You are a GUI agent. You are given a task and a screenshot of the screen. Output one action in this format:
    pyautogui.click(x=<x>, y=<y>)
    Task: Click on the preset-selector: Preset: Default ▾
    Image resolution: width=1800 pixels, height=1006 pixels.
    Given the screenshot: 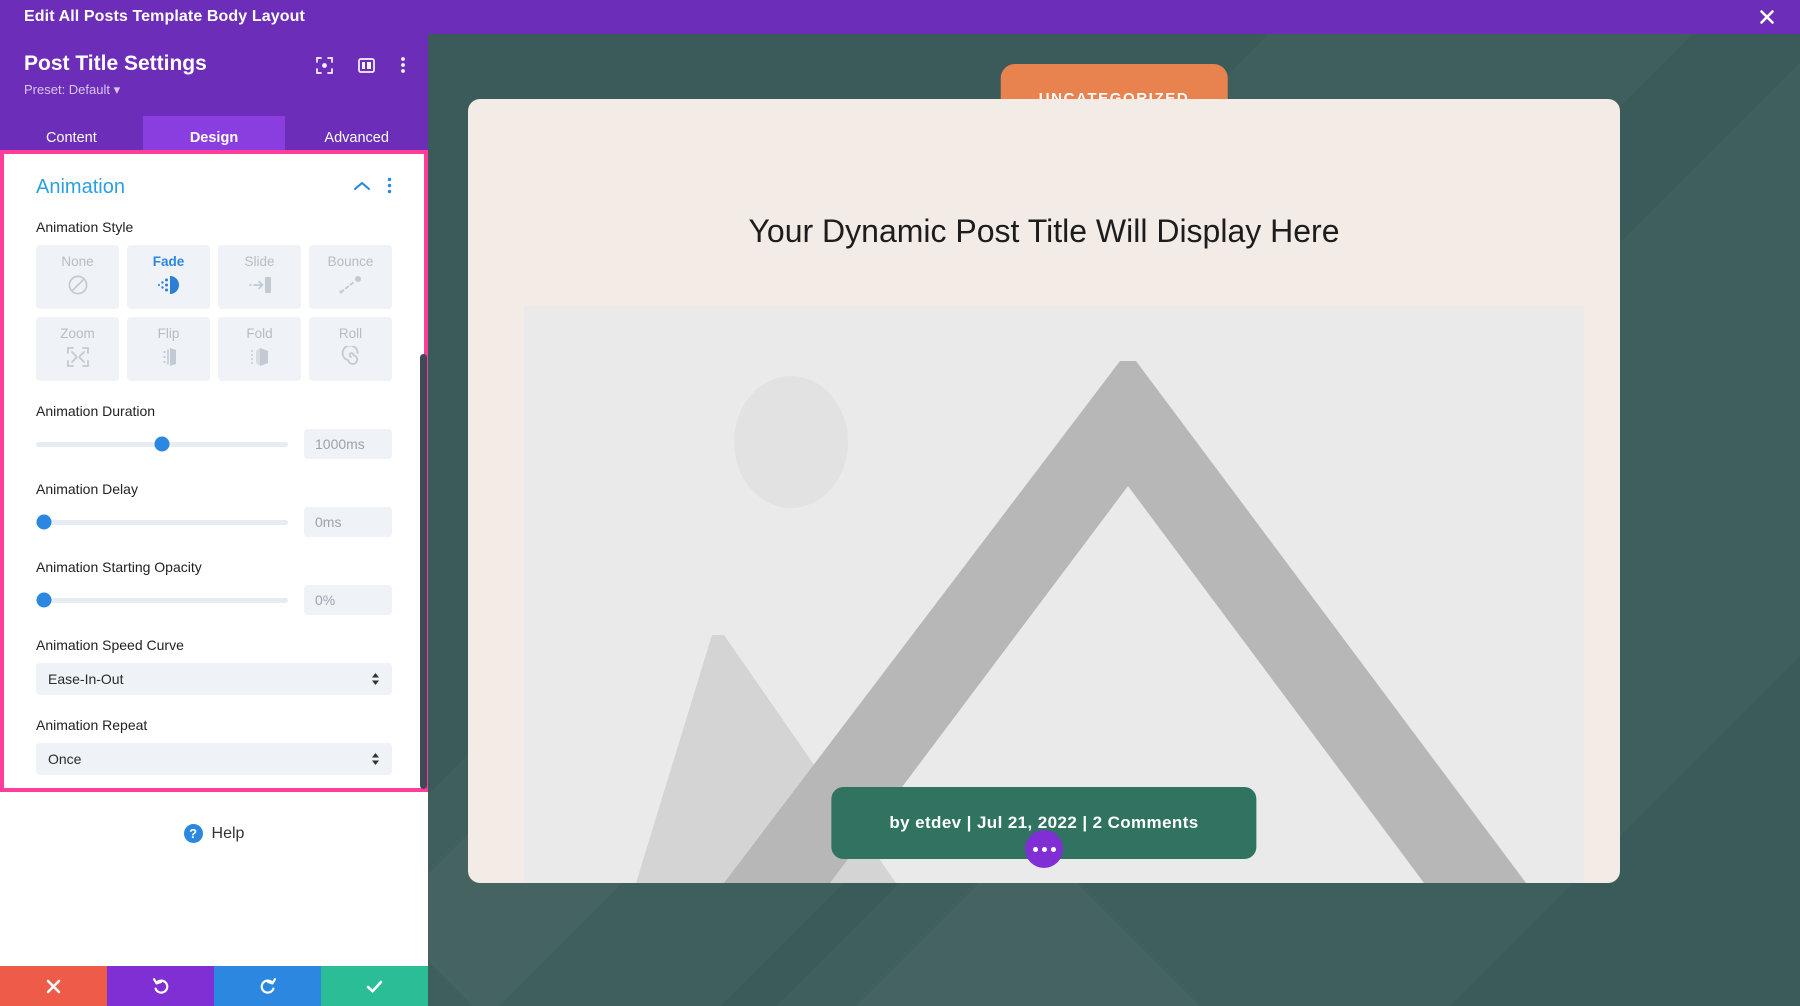 What is the action you would take?
    pyautogui.click(x=226, y=99)
    